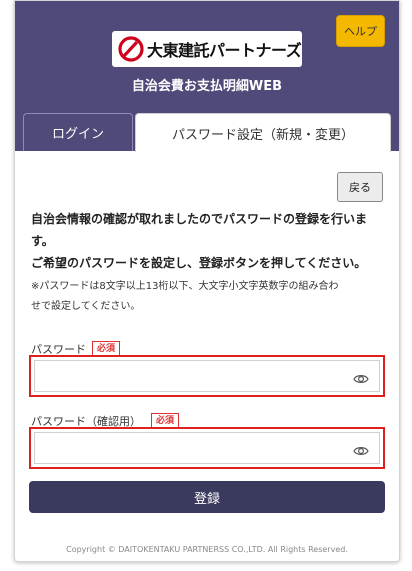 The image size is (412, 571). What do you see at coordinates (224, 50) in the screenshot?
I see `logo-text: 大東建託パートナーズ` at bounding box center [224, 50].